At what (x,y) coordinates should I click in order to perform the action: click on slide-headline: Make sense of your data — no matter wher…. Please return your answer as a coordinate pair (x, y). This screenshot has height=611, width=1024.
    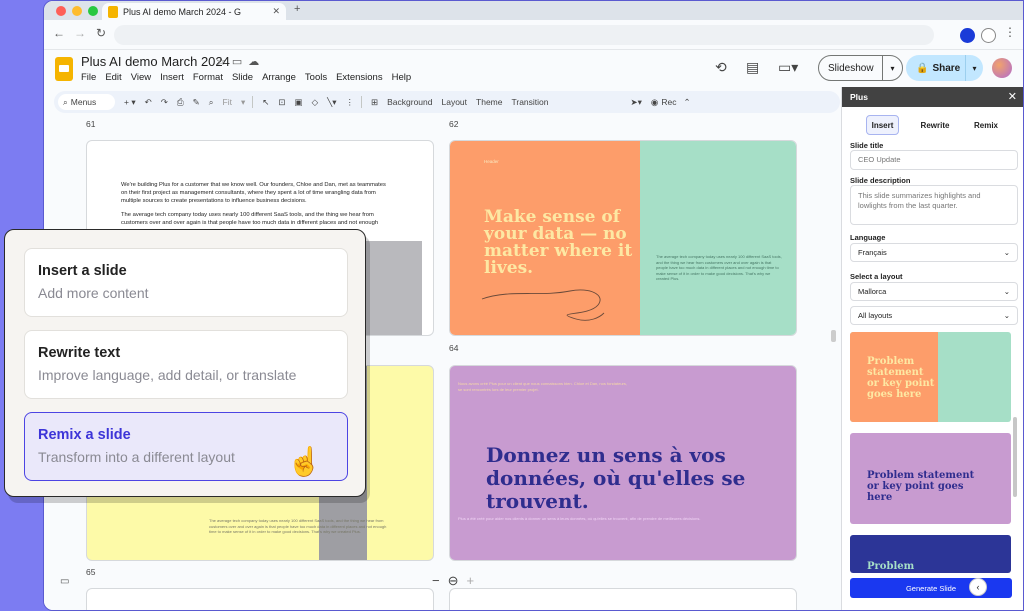
    Looking at the image, I should click on (558, 242).